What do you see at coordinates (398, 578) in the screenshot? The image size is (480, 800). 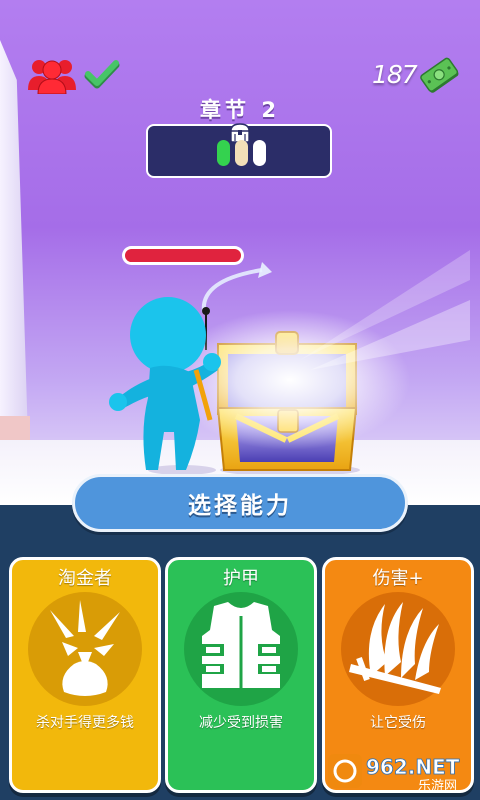 I see `ability-title: 伤害+` at bounding box center [398, 578].